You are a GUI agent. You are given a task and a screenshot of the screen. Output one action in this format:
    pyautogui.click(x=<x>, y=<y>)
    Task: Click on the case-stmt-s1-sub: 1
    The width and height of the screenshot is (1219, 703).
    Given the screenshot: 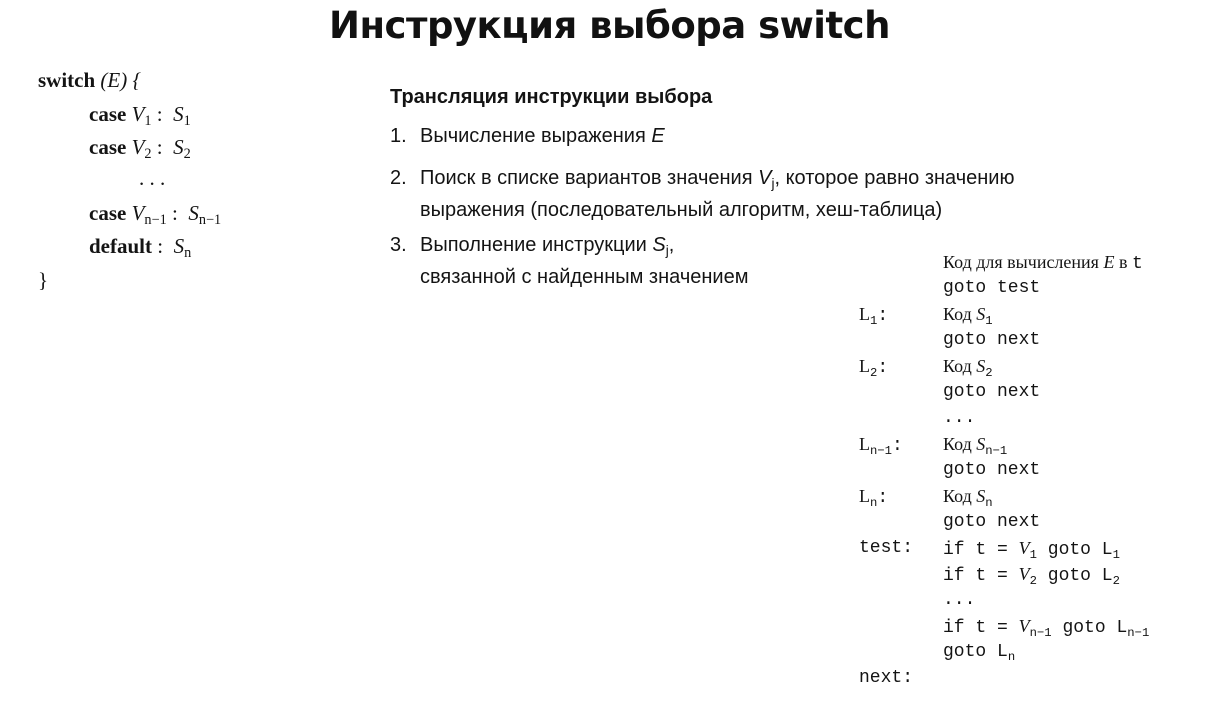 What is the action you would take?
    pyautogui.click(x=187, y=121)
    